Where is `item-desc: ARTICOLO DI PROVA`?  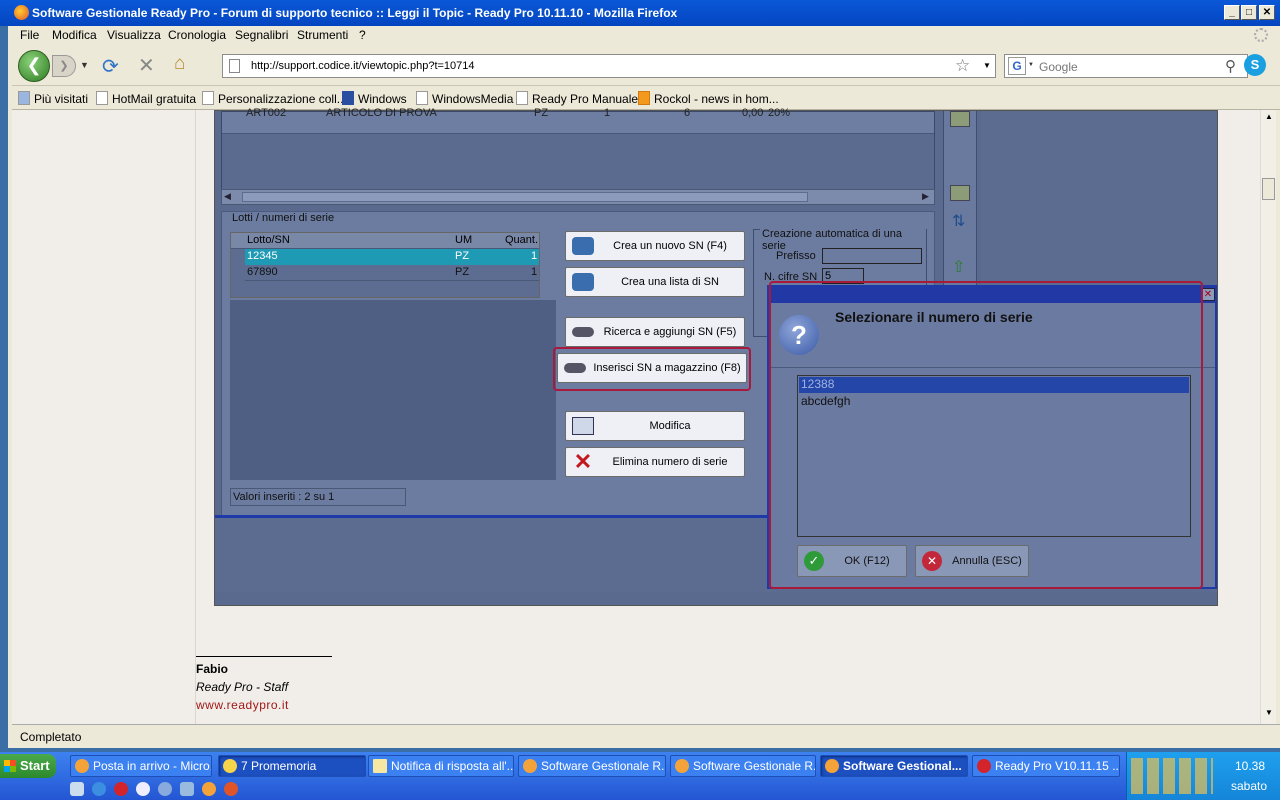 item-desc: ARTICOLO DI PROVA is located at coordinates (381, 113).